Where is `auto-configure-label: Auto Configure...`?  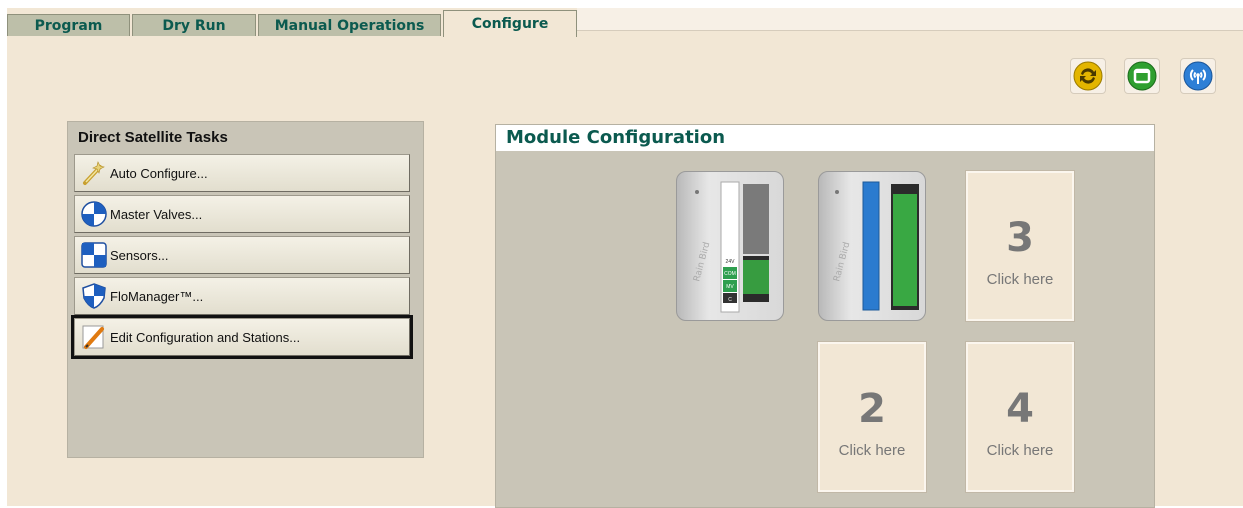 auto-configure-label: Auto Configure... is located at coordinates (159, 173).